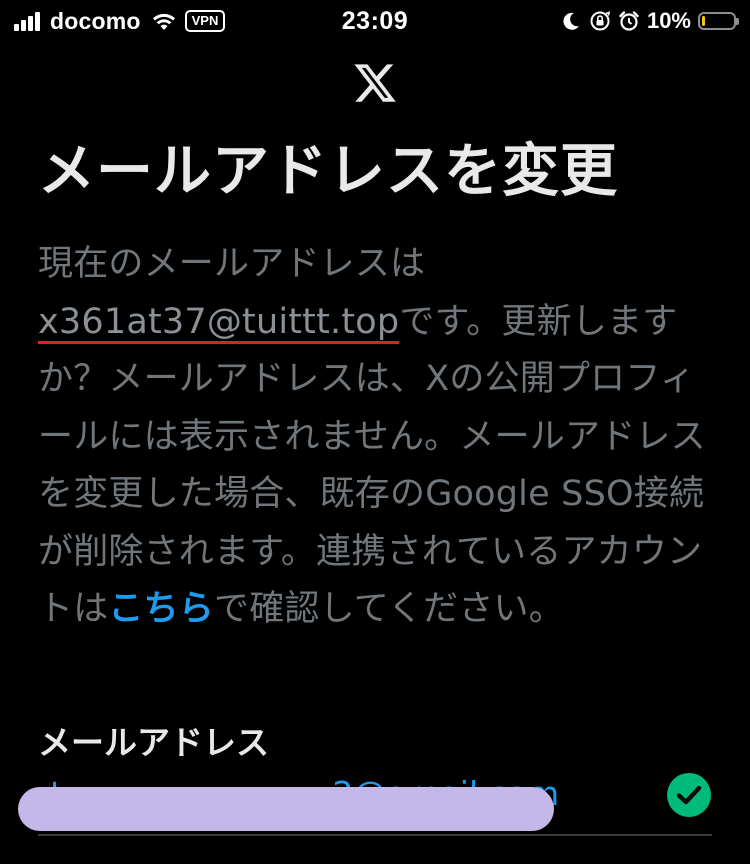 The image size is (750, 864). Describe the element at coordinates (163, 21) in the screenshot. I see `wifi-icon` at that location.